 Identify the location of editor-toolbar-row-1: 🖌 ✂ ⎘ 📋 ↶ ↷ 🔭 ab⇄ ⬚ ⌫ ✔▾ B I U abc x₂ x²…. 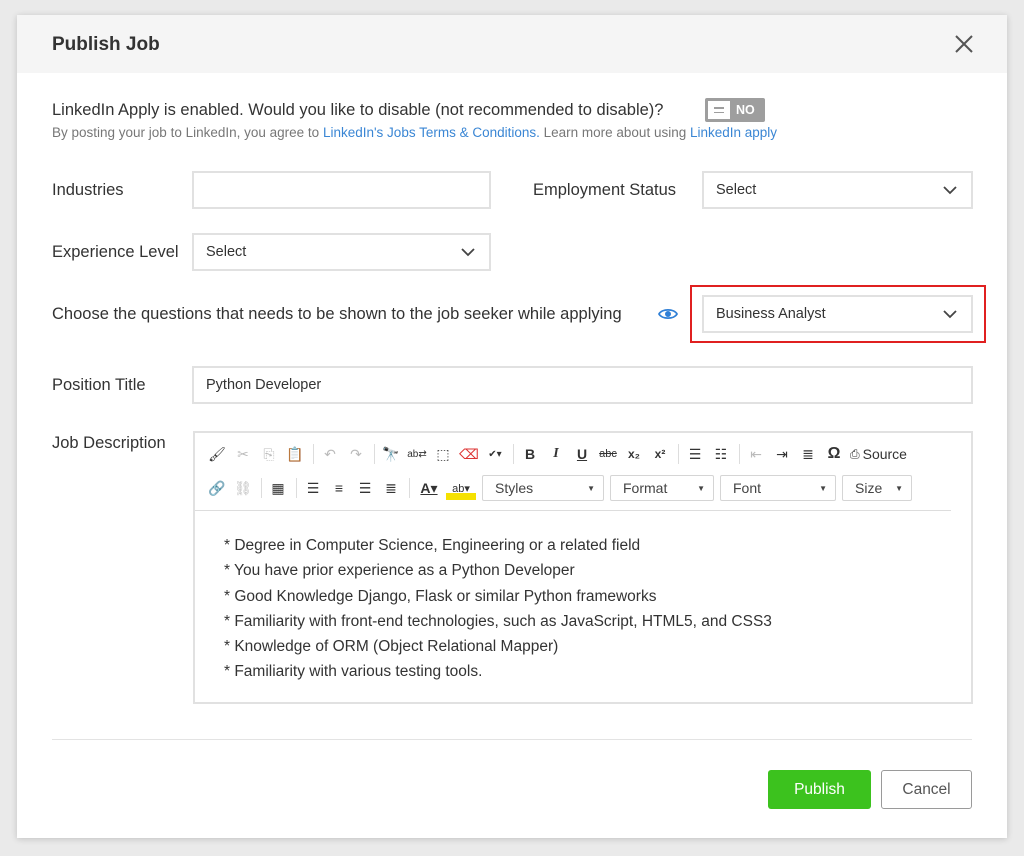
(558, 454).